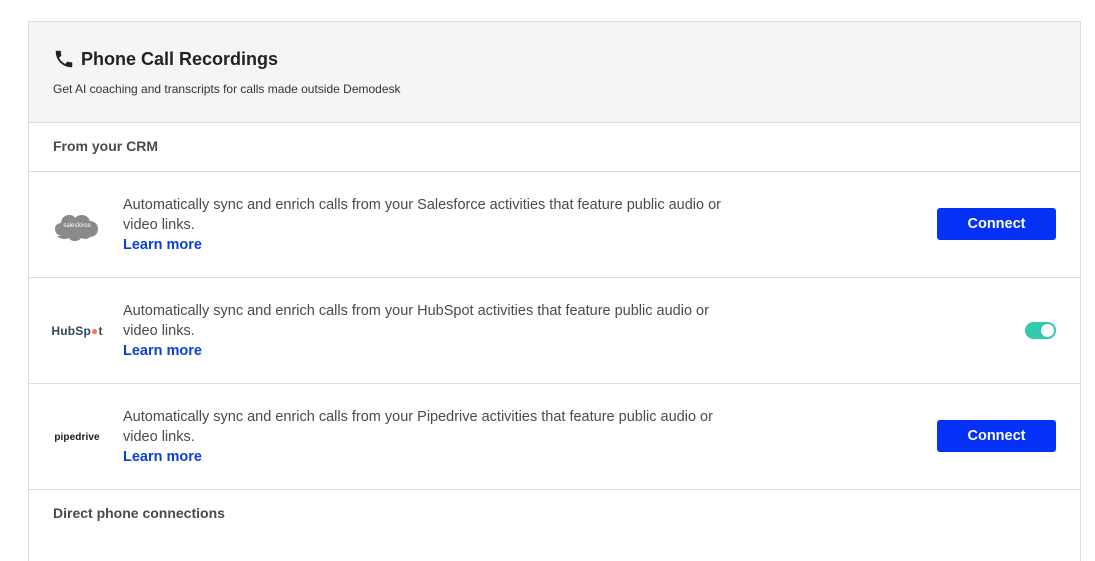  What do you see at coordinates (996, 436) in the screenshot?
I see `connect-button-pipedrive: Connect` at bounding box center [996, 436].